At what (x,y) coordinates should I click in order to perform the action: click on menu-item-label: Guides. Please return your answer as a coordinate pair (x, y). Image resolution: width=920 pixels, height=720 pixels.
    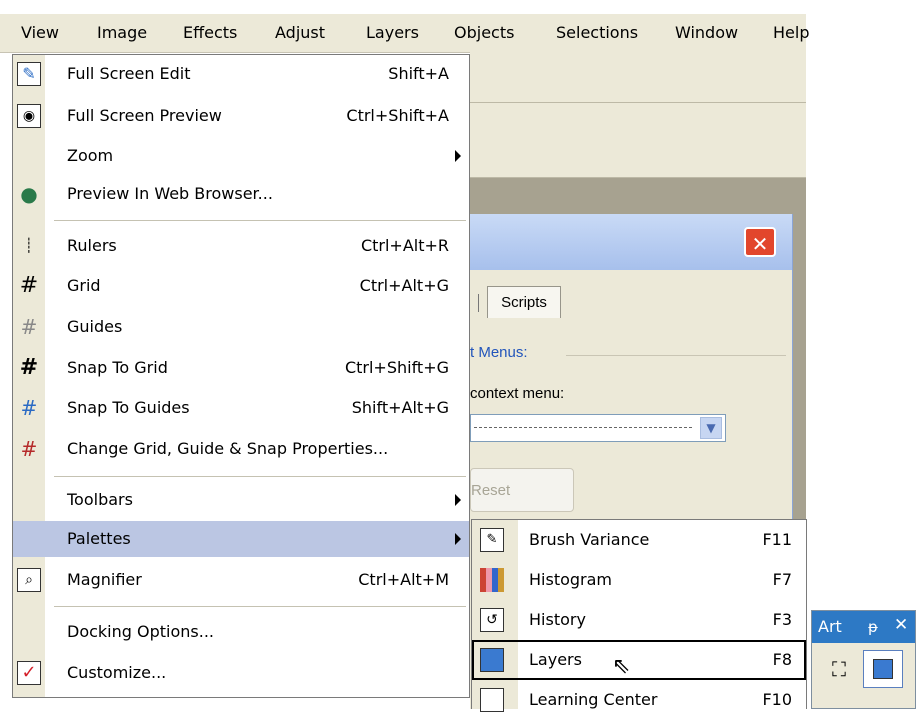
    Looking at the image, I should click on (95, 326).